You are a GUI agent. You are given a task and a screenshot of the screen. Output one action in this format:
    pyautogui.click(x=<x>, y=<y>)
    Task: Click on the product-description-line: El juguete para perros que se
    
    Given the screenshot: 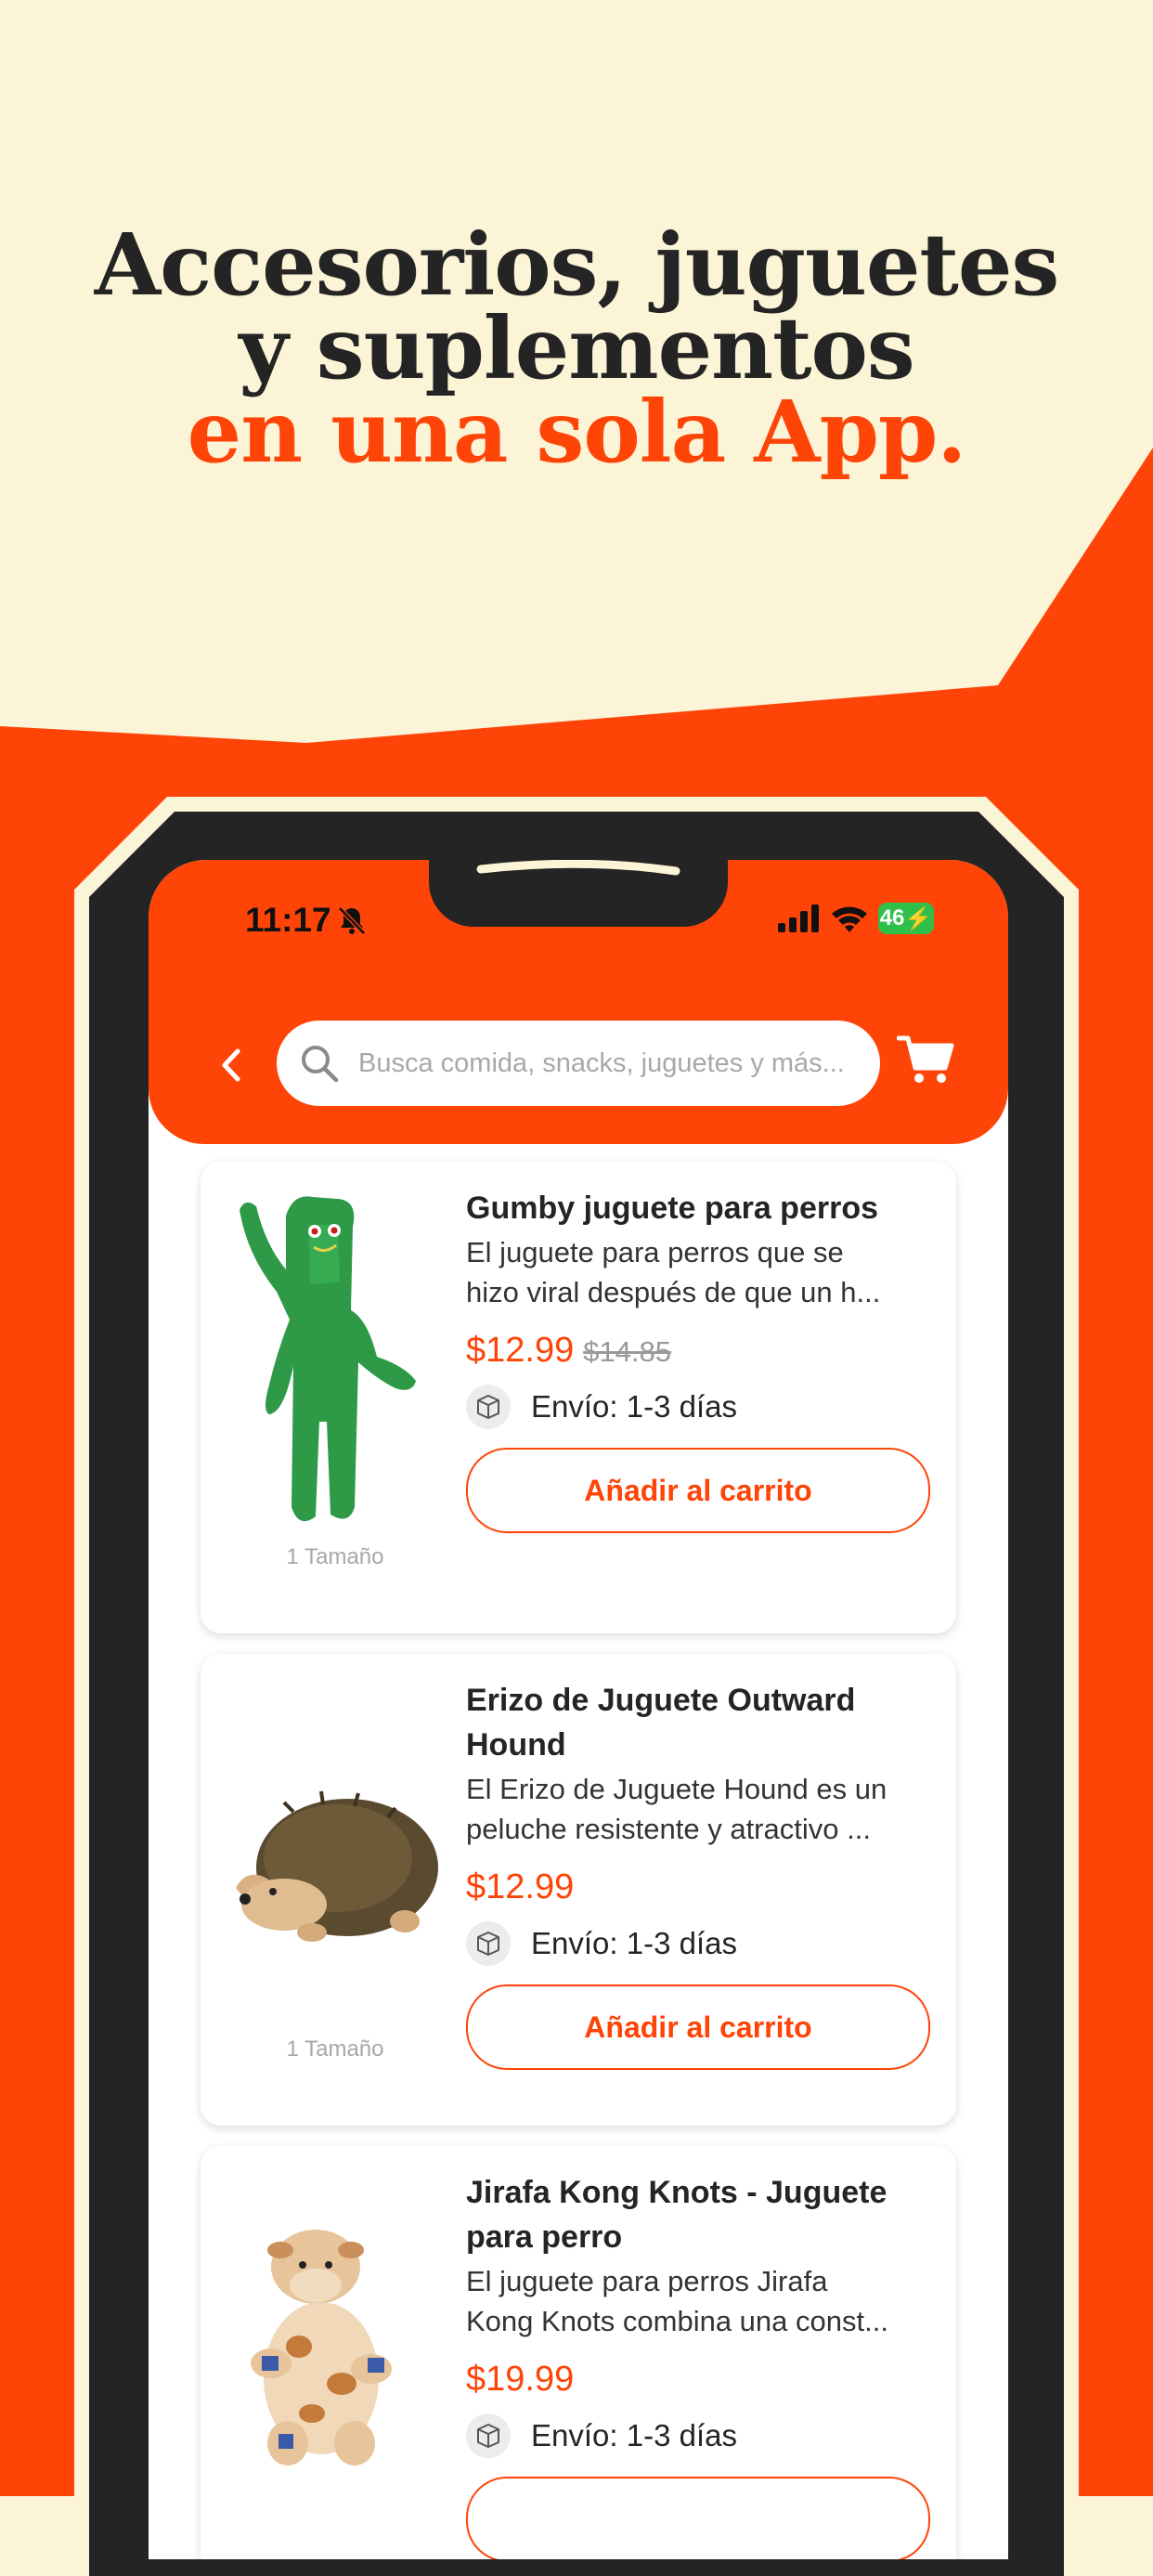 What is the action you would take?
    pyautogui.click(x=655, y=1252)
    